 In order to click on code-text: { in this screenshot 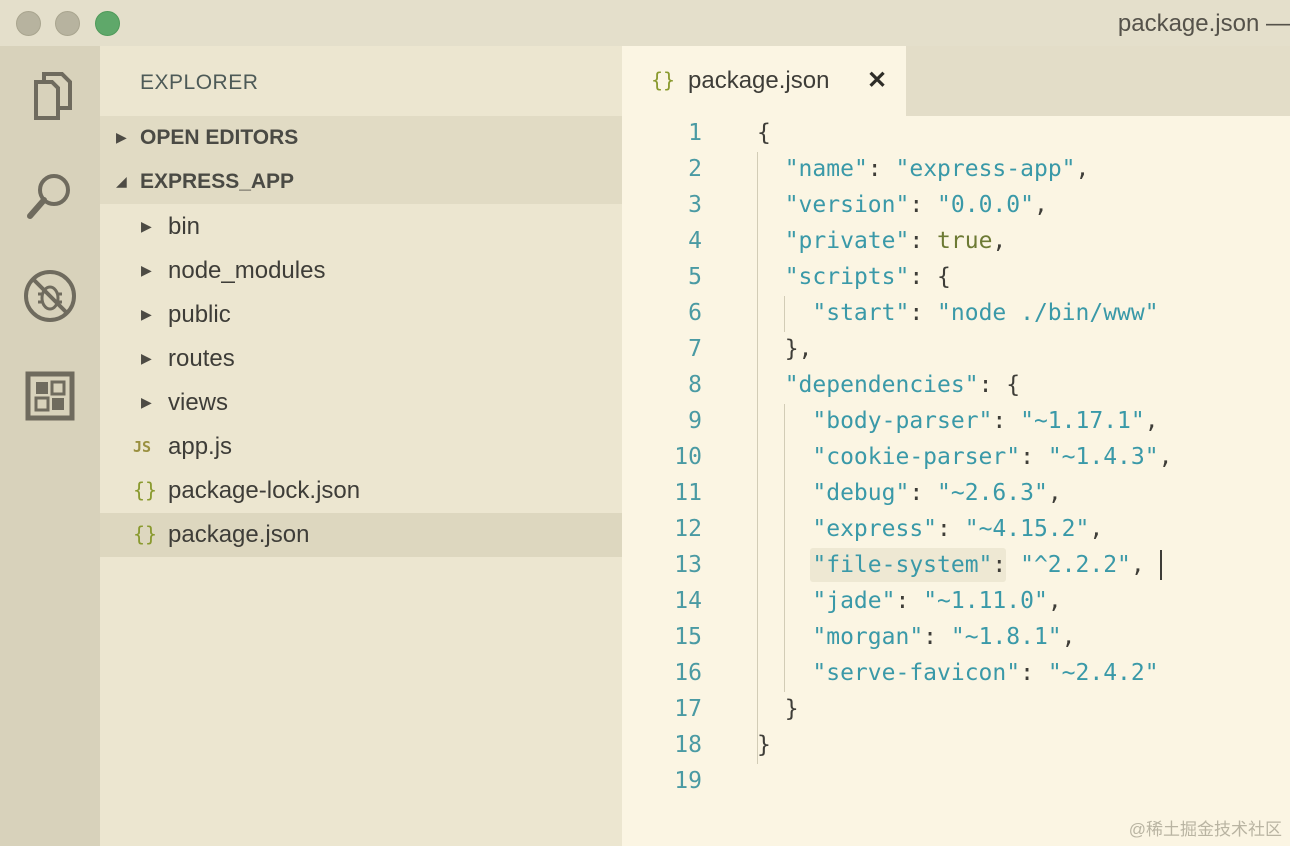, I will do `click(764, 133)`.